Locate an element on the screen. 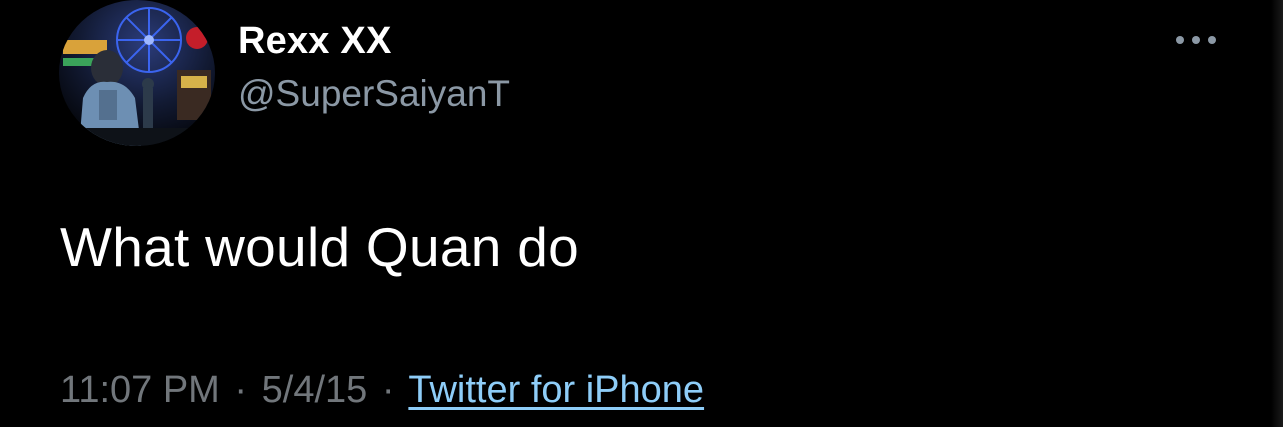 The image size is (1283, 427). tweet-meta: 11:07 PM · 5/4/15 · Twitter for iPhone is located at coordinates (382, 390).